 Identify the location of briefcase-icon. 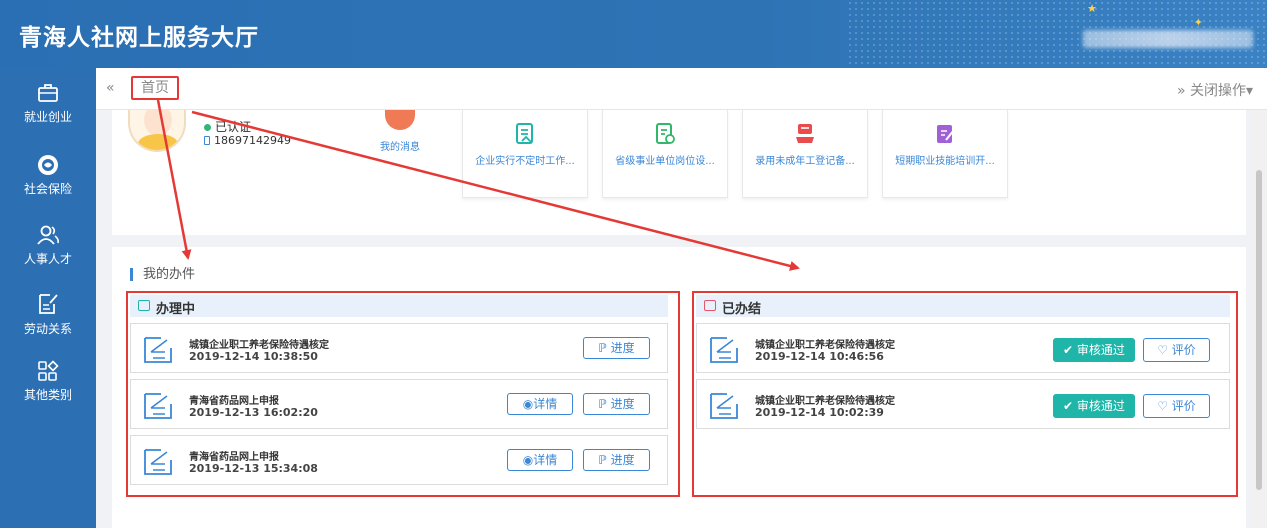
(48, 93).